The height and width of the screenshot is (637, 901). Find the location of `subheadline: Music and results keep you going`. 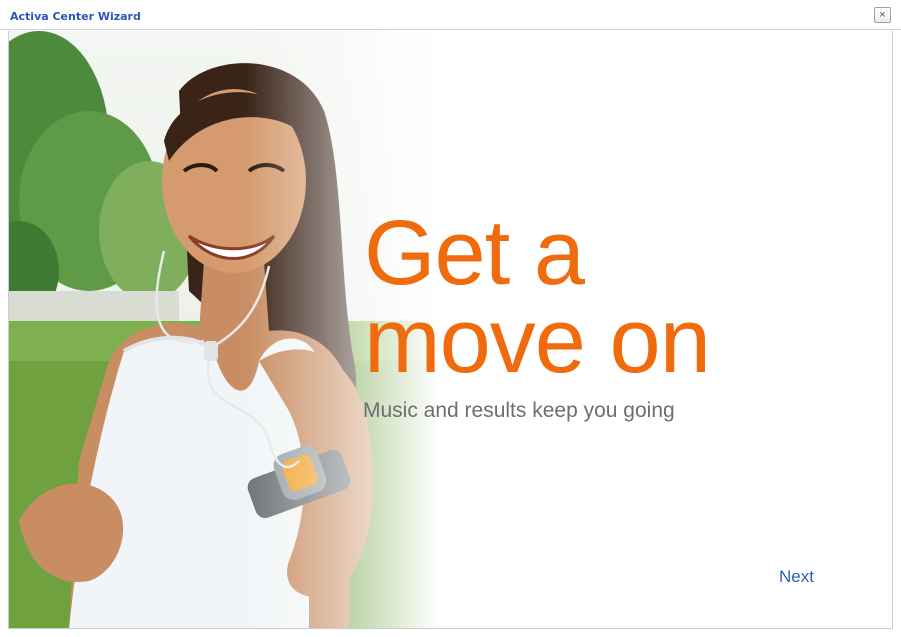

subheadline: Music and results keep you going is located at coordinates (519, 410).